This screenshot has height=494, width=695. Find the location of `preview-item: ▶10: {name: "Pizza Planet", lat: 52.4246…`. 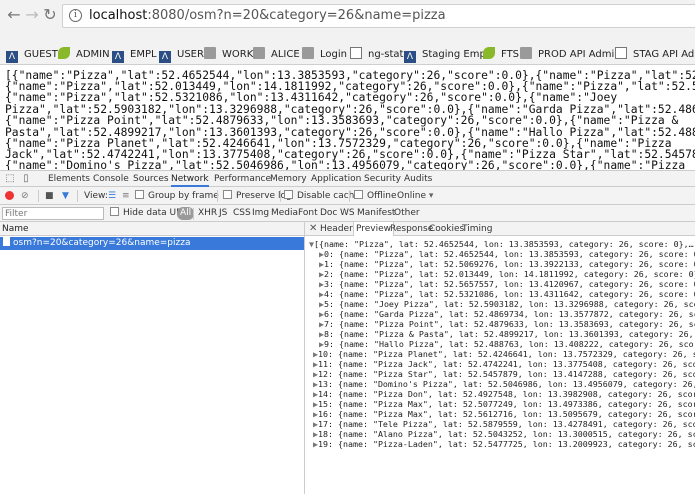

preview-item: ▶10: {name: "Pizza Planet", lat: 52.4246… is located at coordinates (504, 354).